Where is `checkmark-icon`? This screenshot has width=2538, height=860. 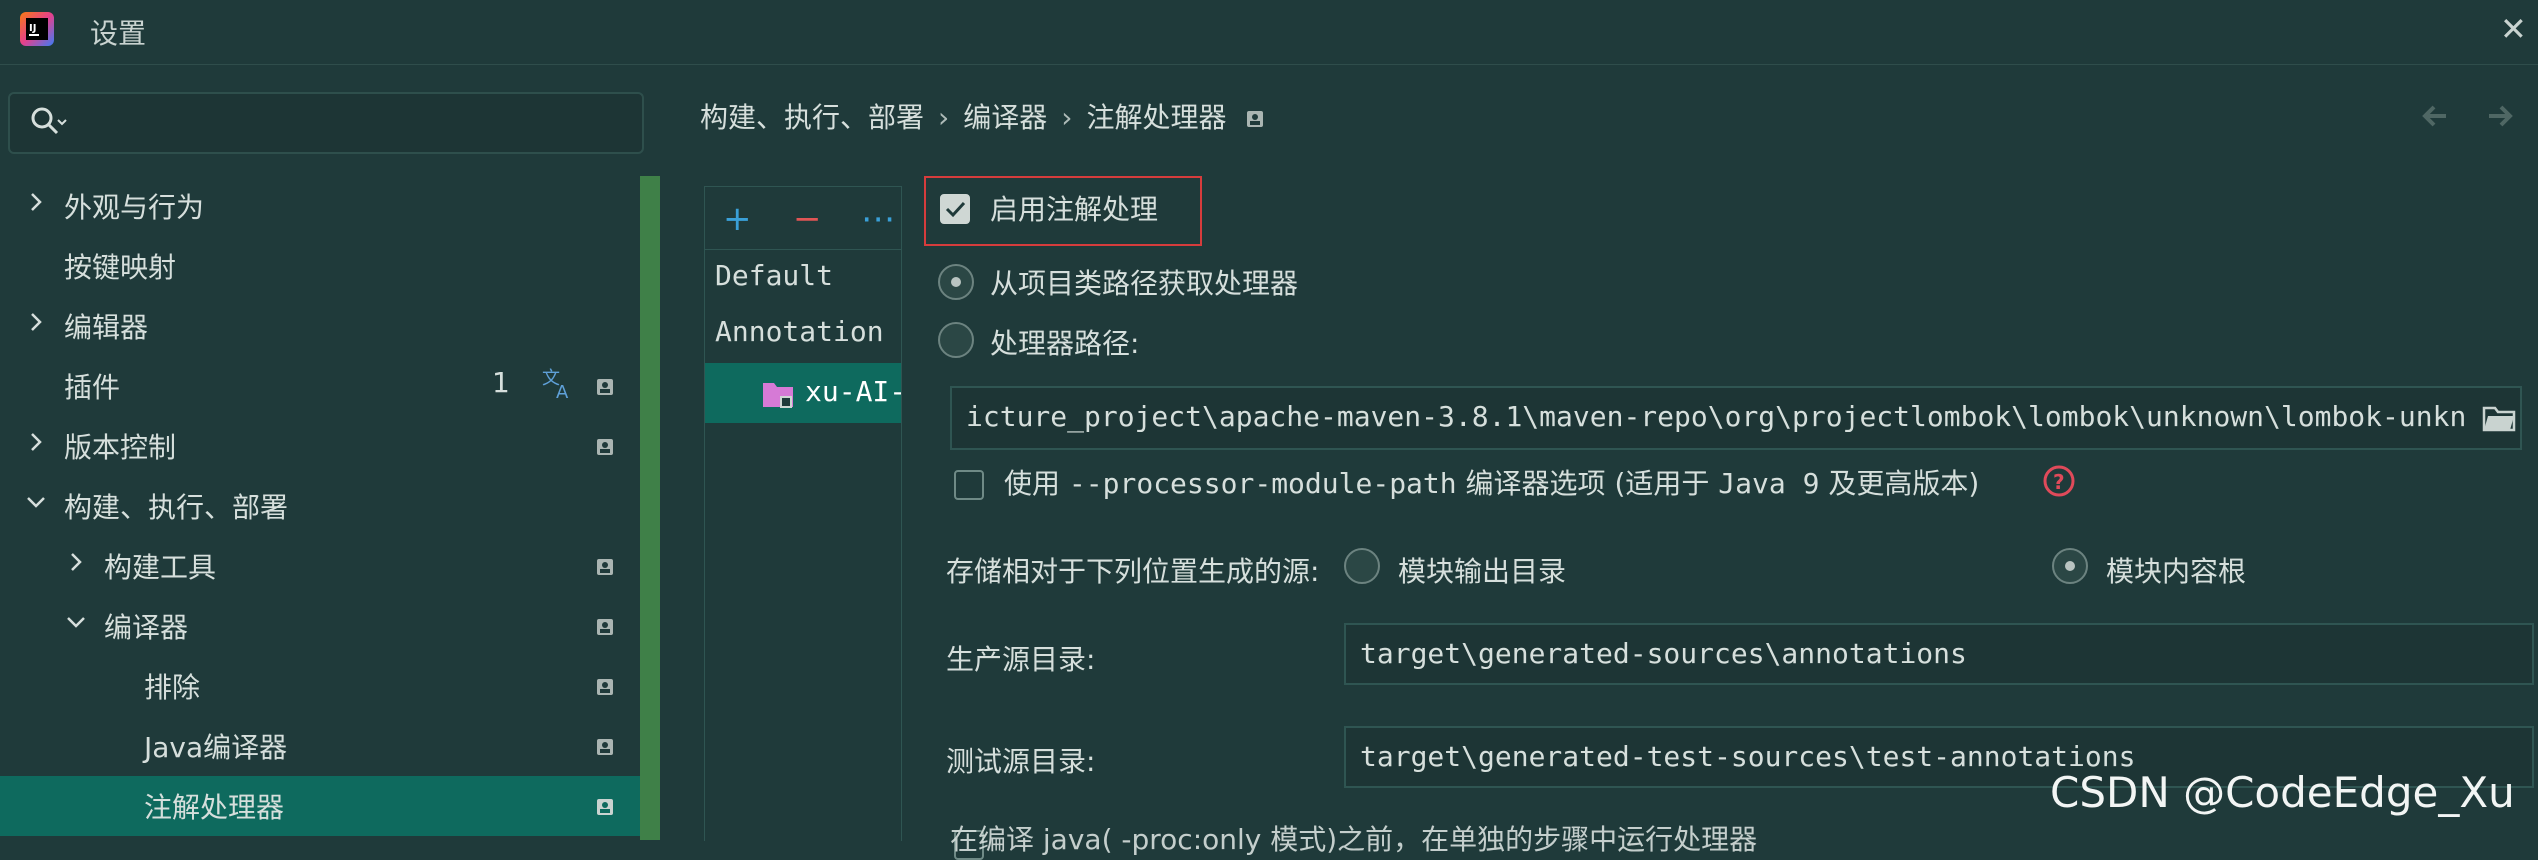
checkmark-icon is located at coordinates (955, 209).